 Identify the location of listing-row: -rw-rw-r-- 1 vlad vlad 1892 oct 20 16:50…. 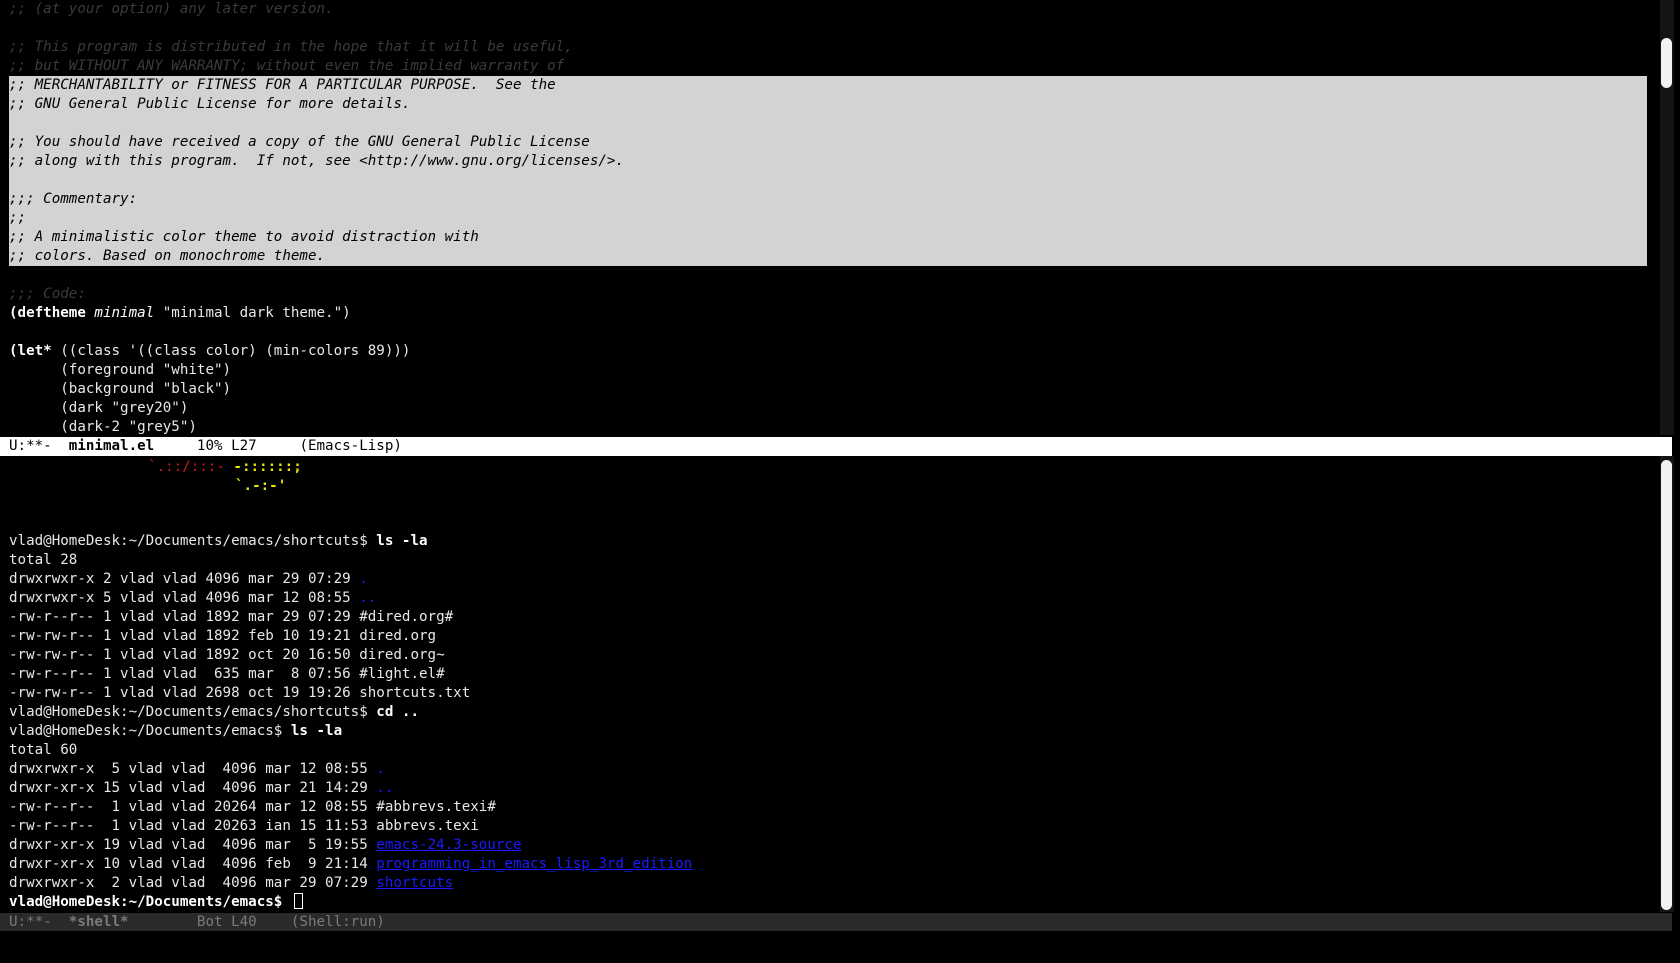
(227, 655).